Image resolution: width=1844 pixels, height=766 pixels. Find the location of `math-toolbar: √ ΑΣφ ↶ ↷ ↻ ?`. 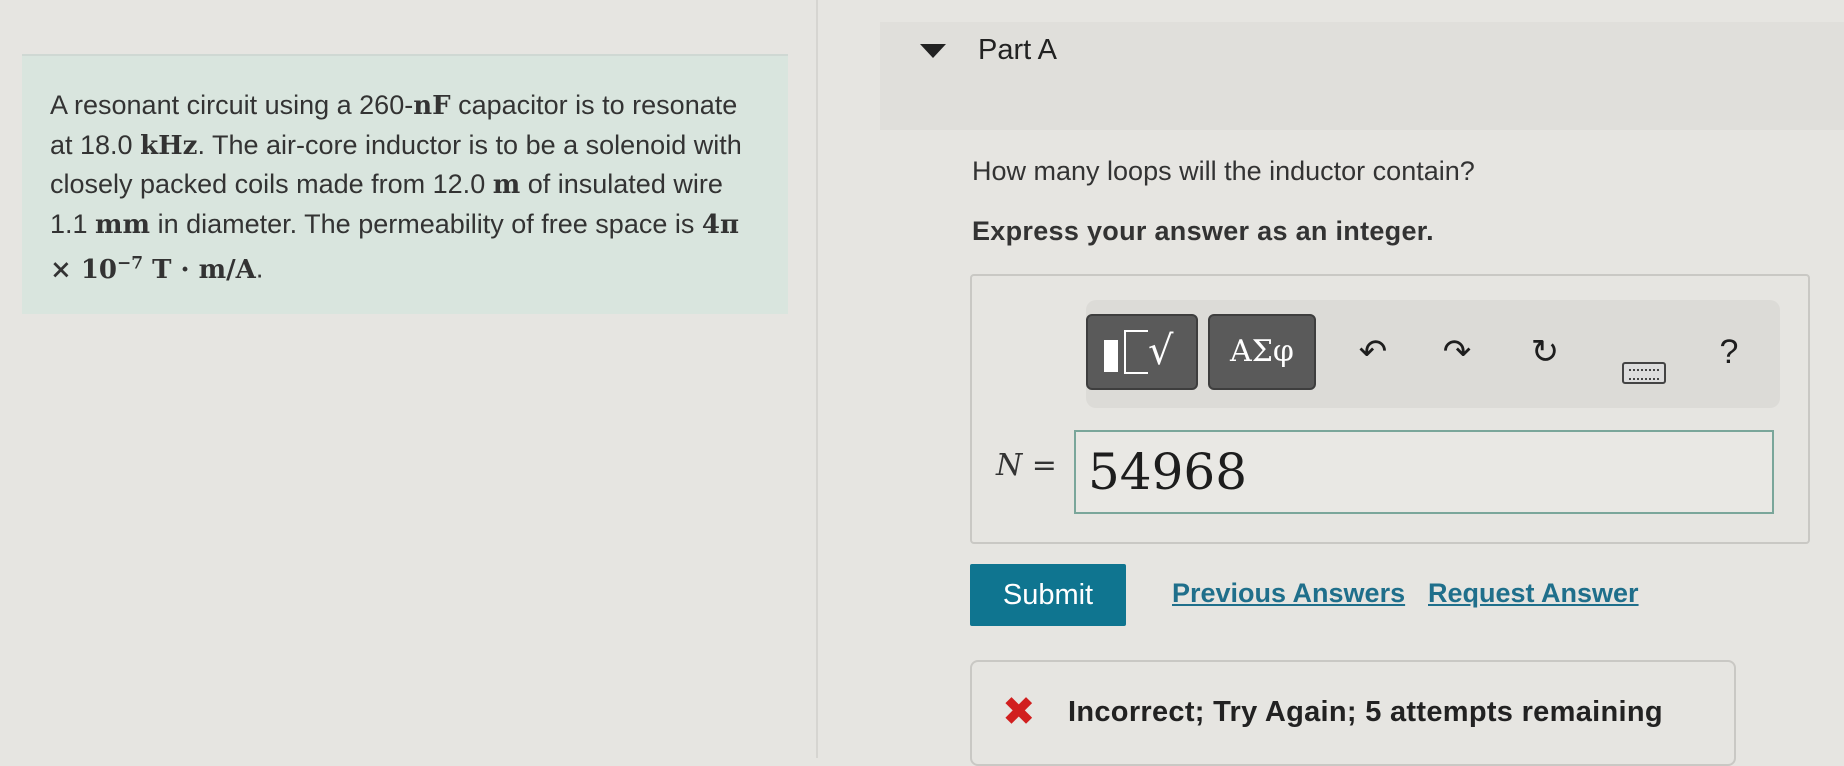

math-toolbar: √ ΑΣφ ↶ ↷ ↻ ? is located at coordinates (1433, 354).